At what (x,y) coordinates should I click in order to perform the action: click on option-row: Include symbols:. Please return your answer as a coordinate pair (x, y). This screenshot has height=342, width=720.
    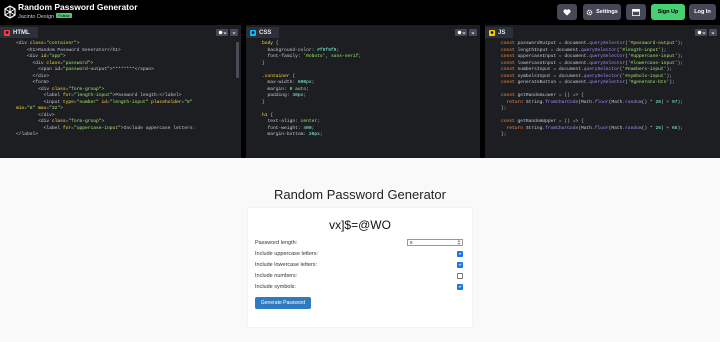
    Looking at the image, I should click on (359, 286).